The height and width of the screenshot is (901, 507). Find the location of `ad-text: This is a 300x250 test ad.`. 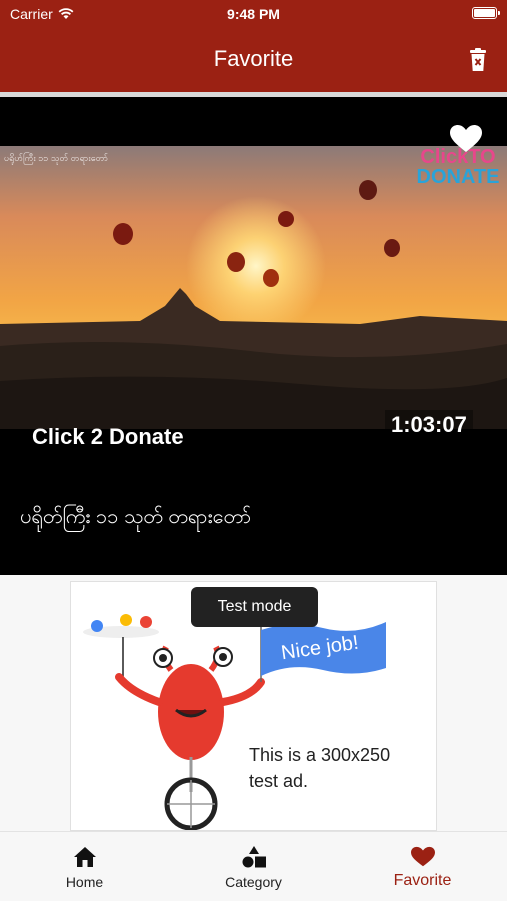

ad-text: This is a 300x250 test ad. is located at coordinates (339, 768).